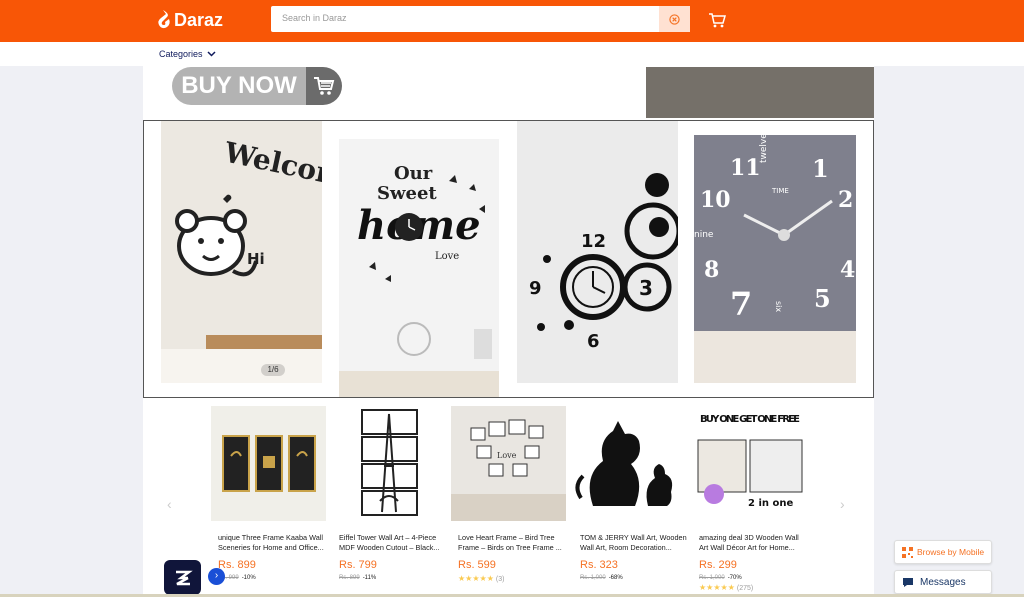  Describe the element at coordinates (389, 578) in the screenshot. I see `product-discount-row: Rs. 899 -11%` at that location.